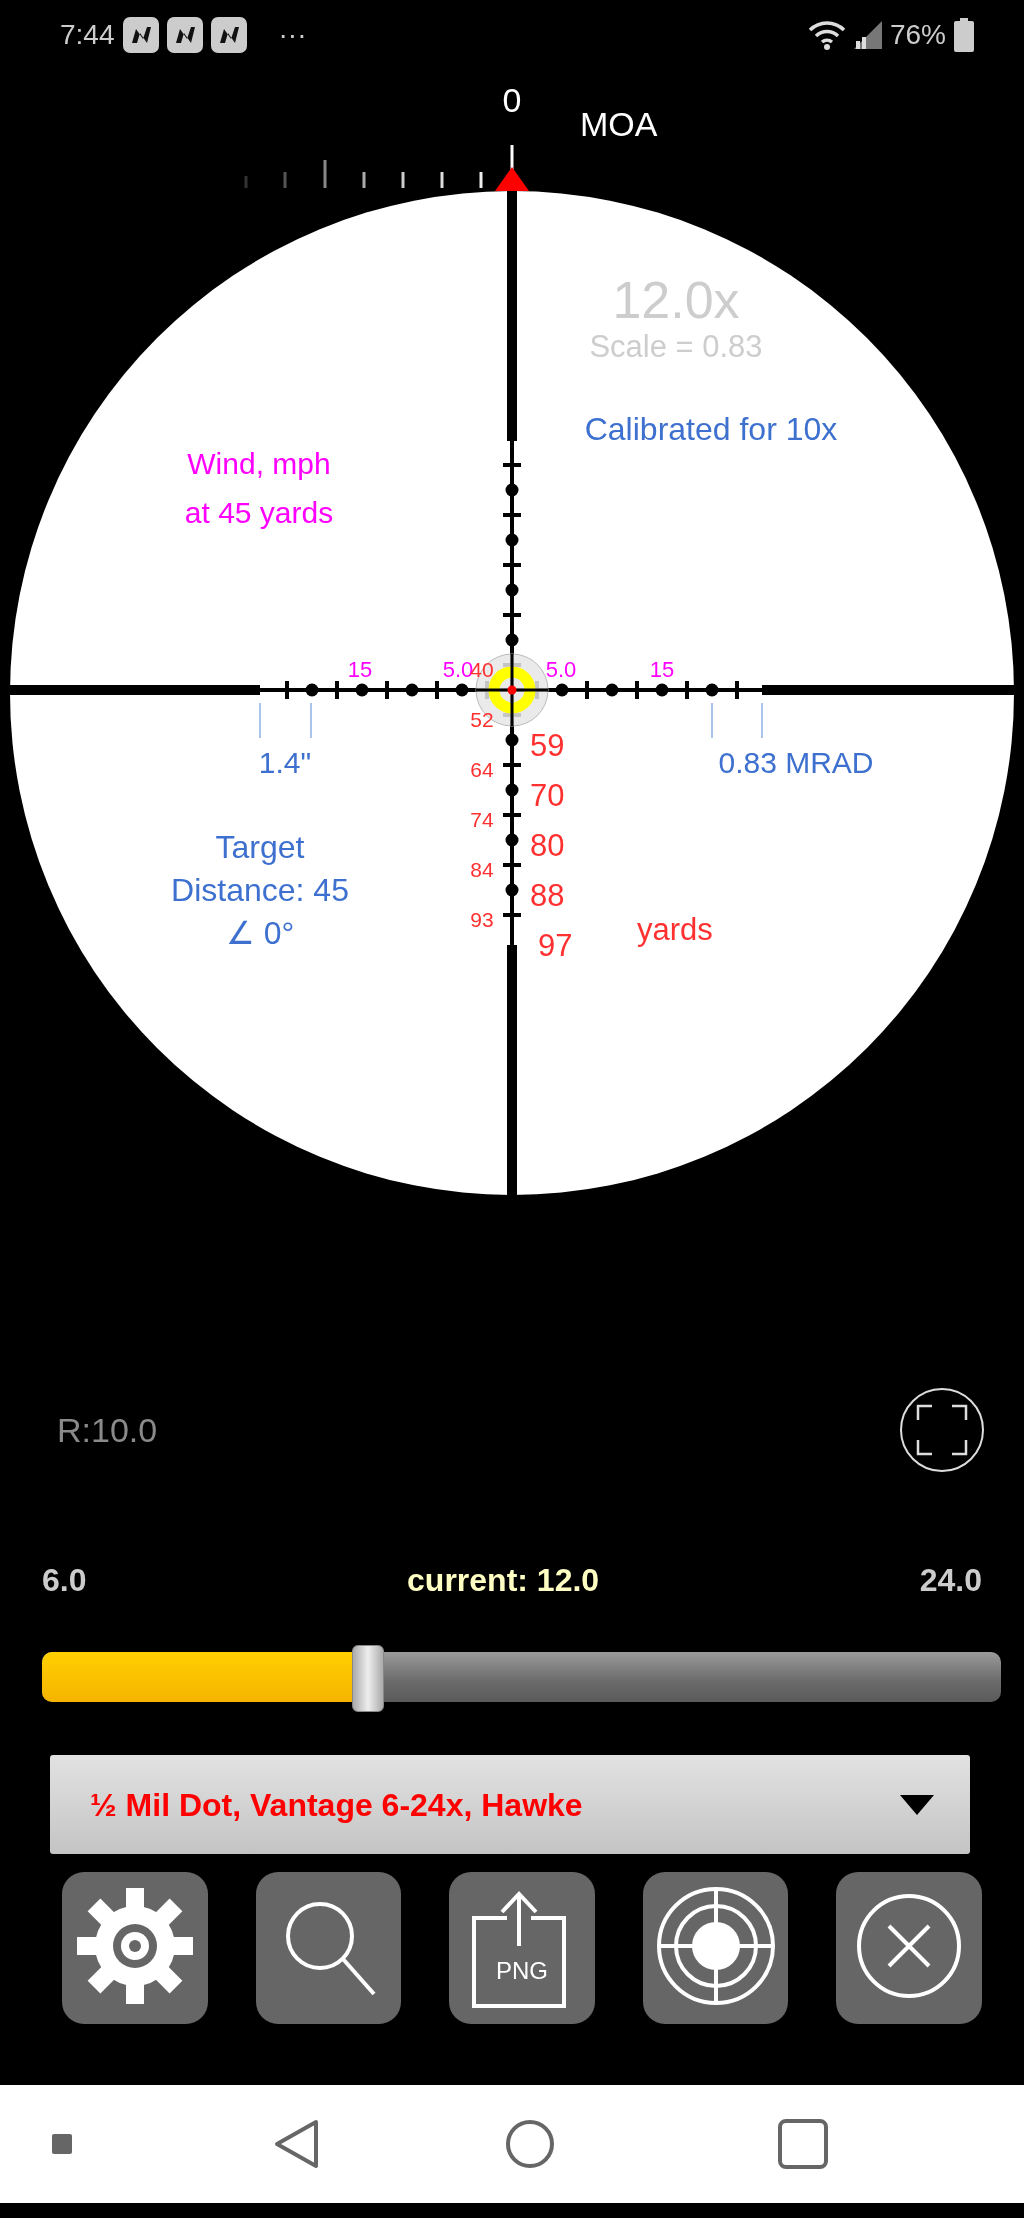 This screenshot has width=1024, height=2218. I want to click on clock-time: 7:44, so click(87, 35).